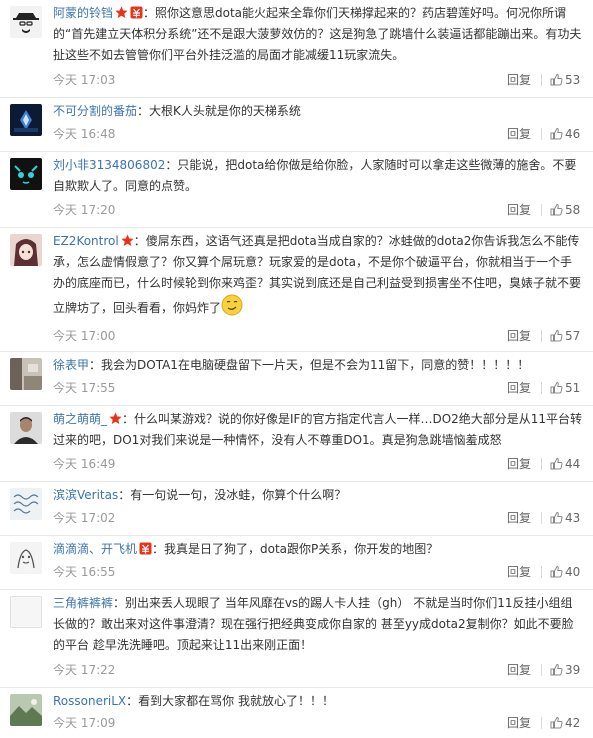  Describe the element at coordinates (565, 80) in the screenshot. I see `like-button: 53` at that location.